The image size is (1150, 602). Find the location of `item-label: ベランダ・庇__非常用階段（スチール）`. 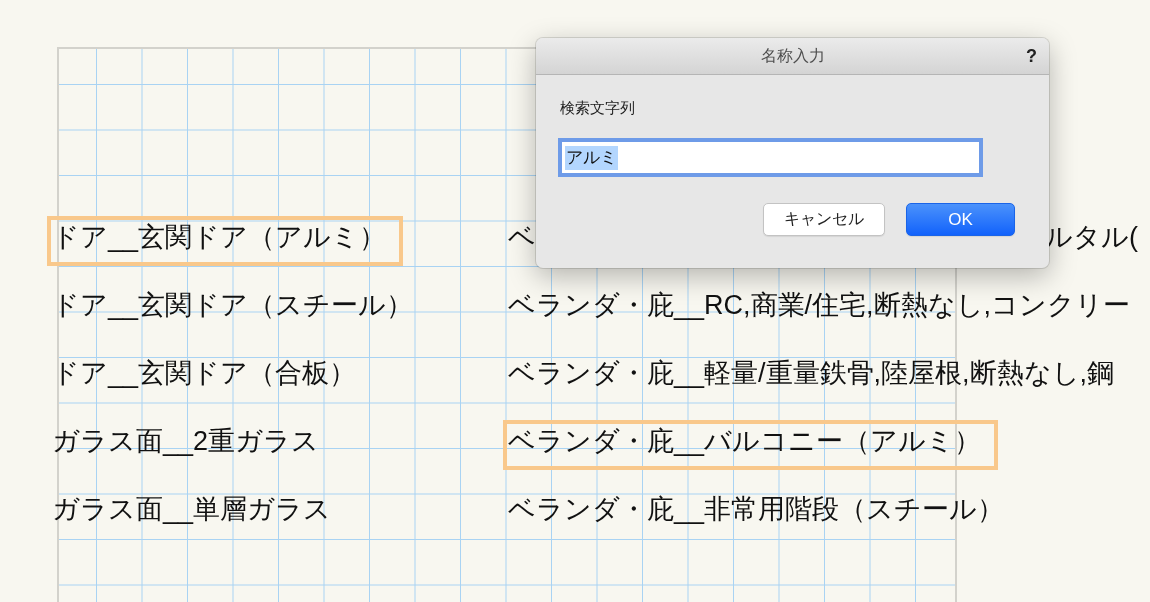

item-label: ベランダ・庇__非常用階段（スチール） is located at coordinates (756, 509).